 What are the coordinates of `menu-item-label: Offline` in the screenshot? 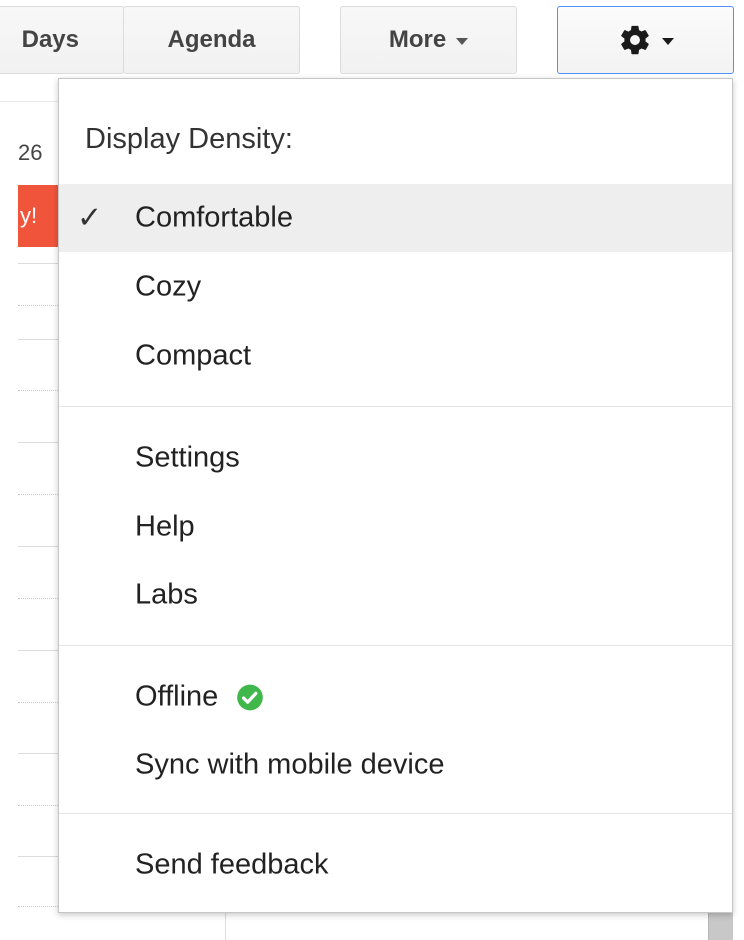 It's located at (177, 696).